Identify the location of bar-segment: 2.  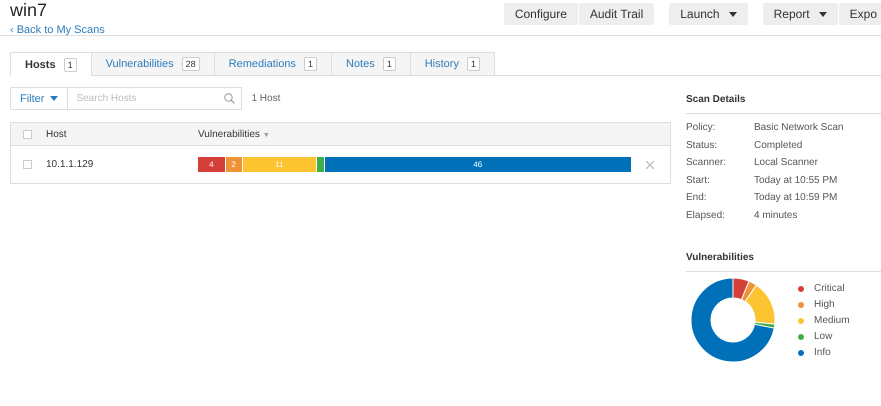
(234, 164).